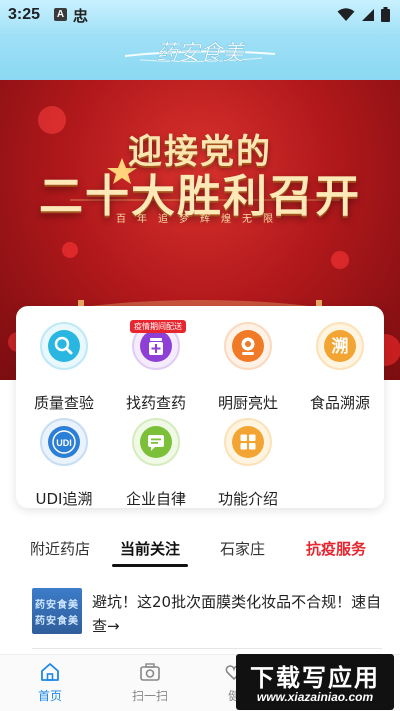 The height and width of the screenshot is (711, 400). I want to click on divider, so click(207, 648).